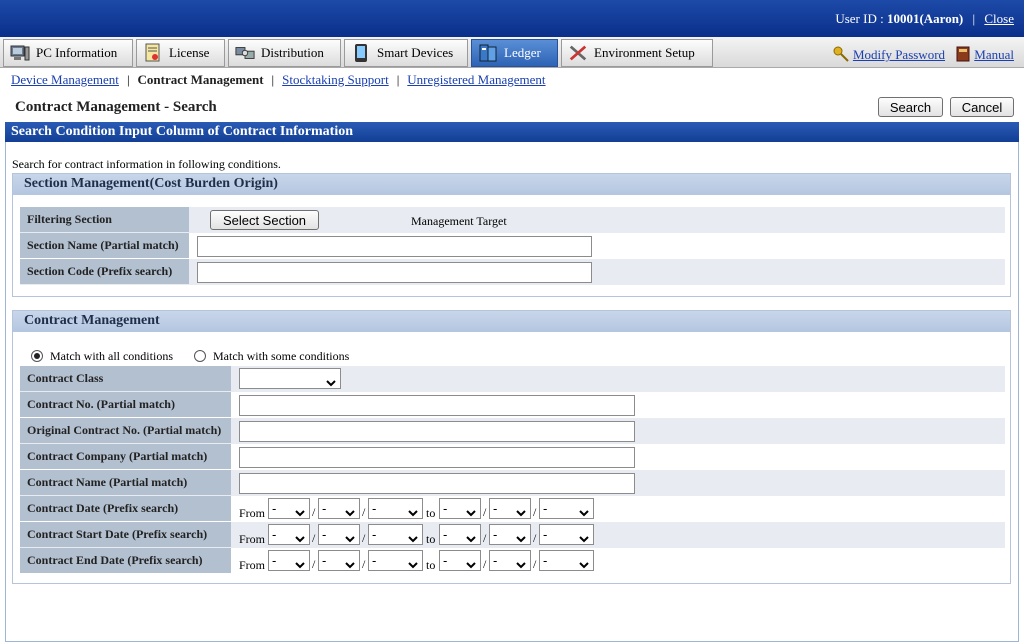  Describe the element at coordinates (189, 52) in the screenshot. I see `tab-label: License` at that location.